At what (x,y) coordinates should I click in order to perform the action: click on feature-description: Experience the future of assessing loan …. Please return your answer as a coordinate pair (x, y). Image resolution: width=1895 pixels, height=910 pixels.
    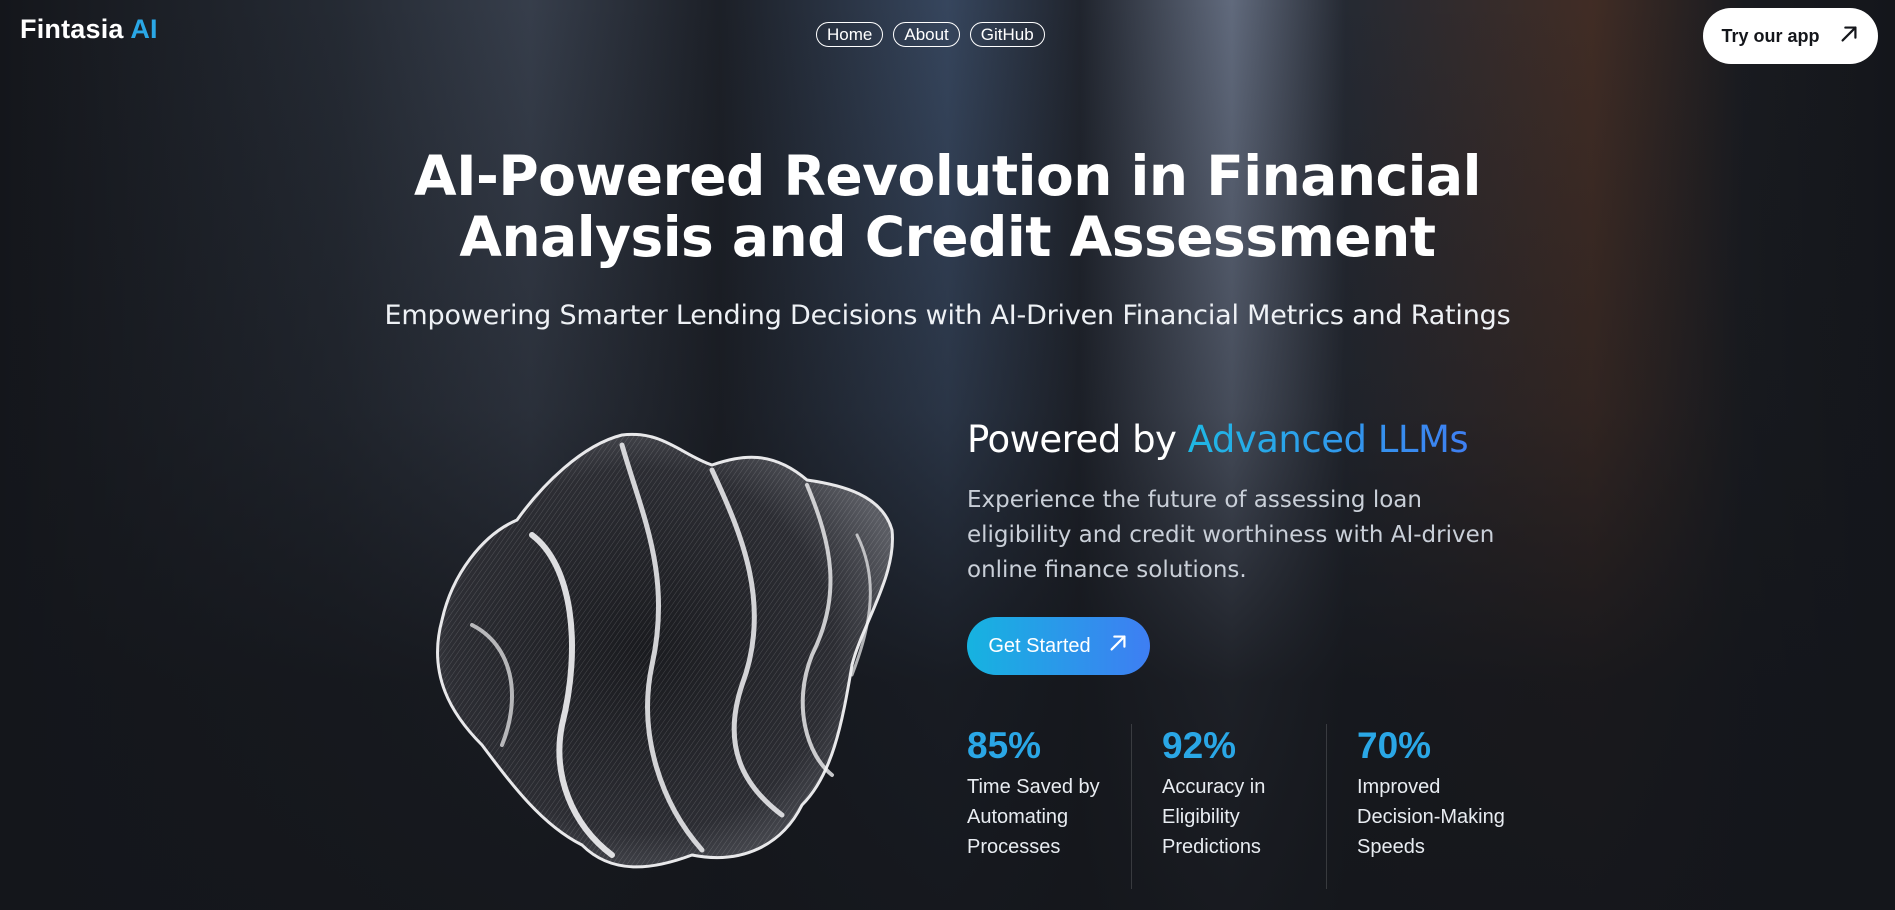
    Looking at the image, I should click on (1231, 535).